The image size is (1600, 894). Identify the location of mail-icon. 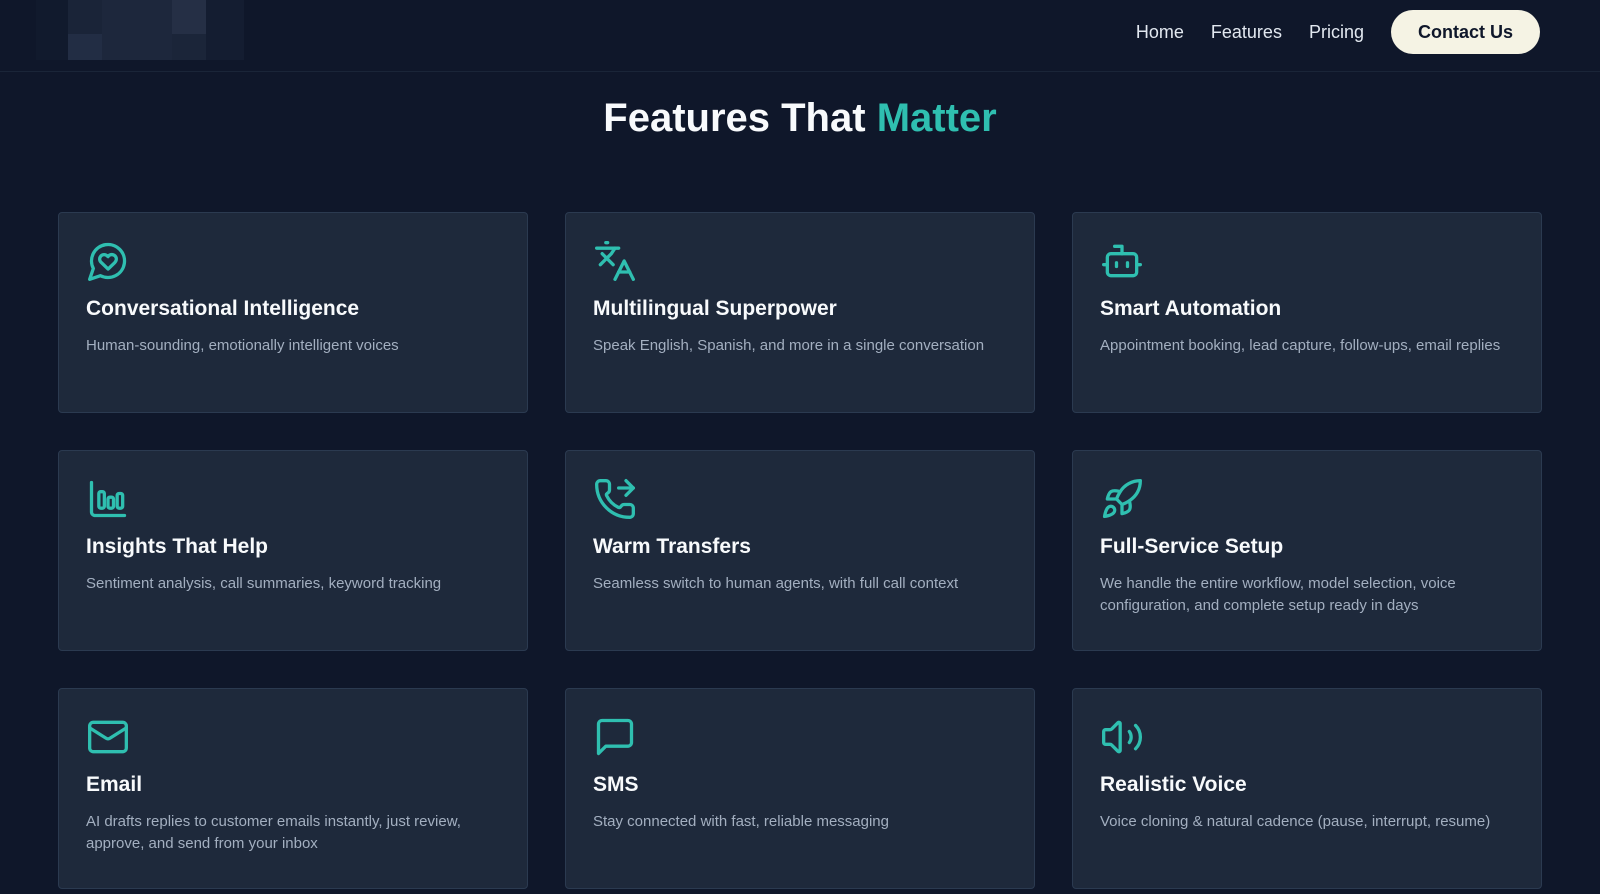
(108, 737).